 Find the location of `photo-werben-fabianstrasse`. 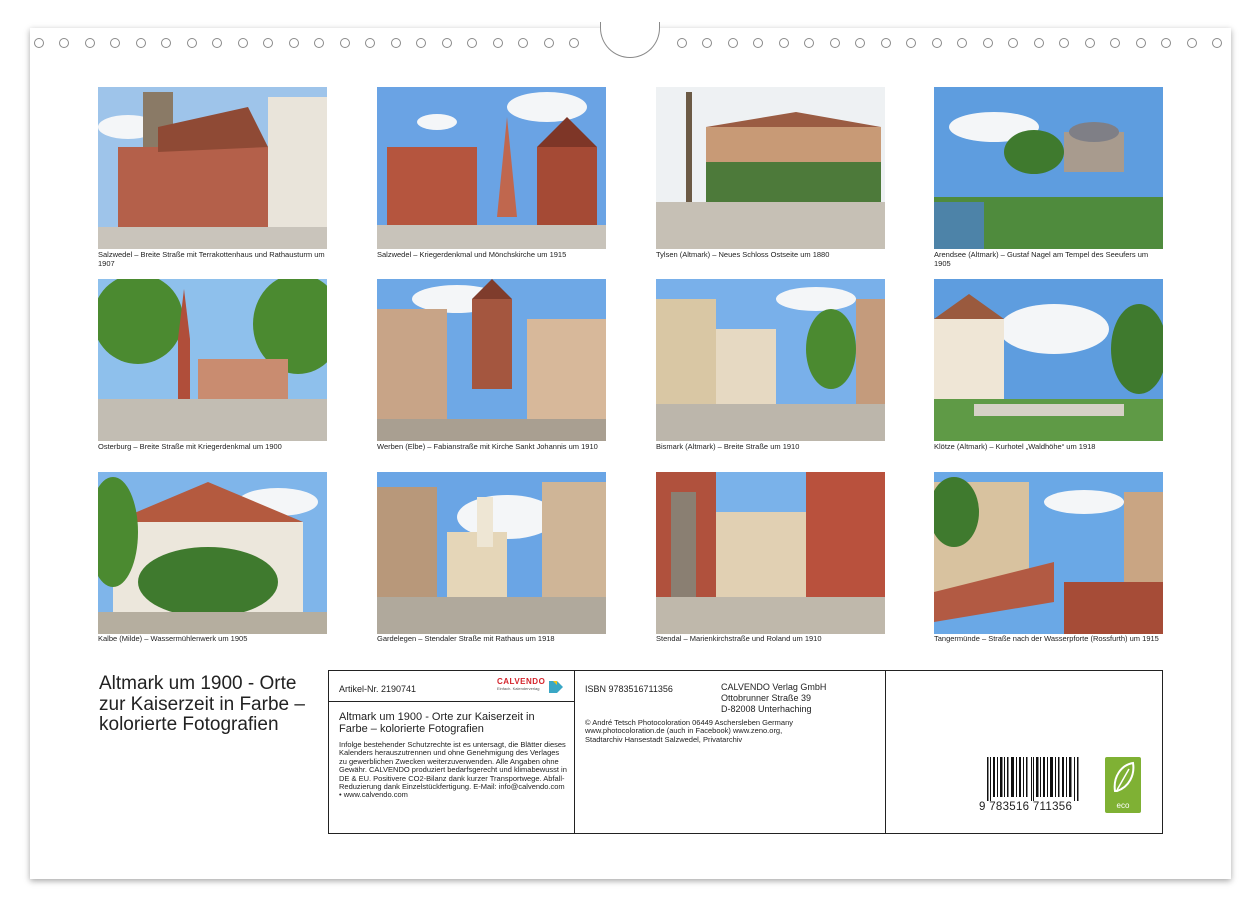

photo-werben-fabianstrasse is located at coordinates (491, 360).